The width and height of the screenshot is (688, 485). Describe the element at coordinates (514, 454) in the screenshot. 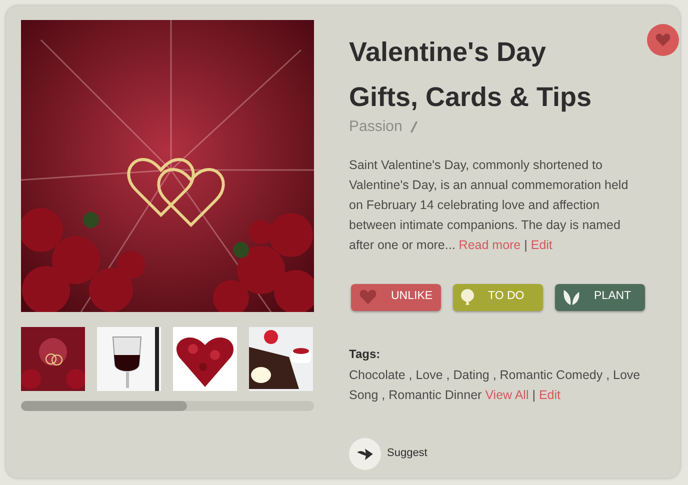

I see `suggest-button: Suggest` at that location.